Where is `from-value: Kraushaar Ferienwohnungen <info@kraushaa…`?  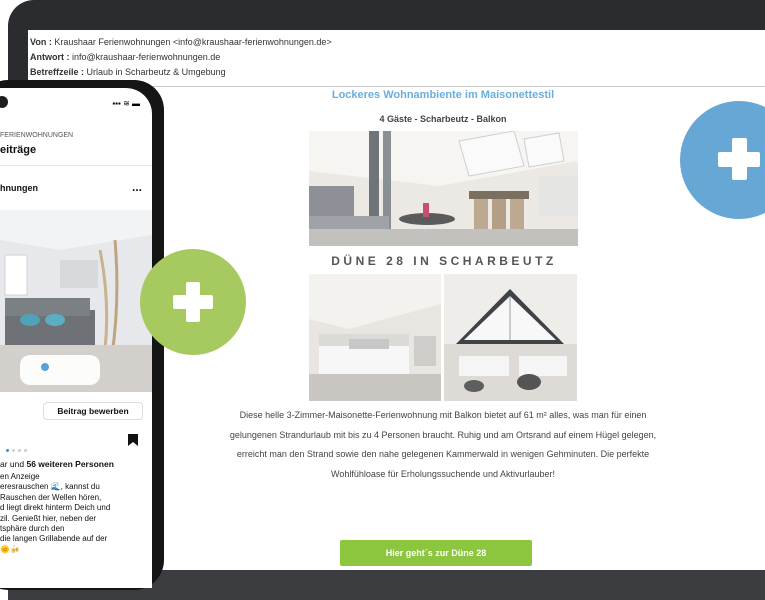
from-value: Kraushaar Ferienwohnungen <info@kraushaa… is located at coordinates (192, 42).